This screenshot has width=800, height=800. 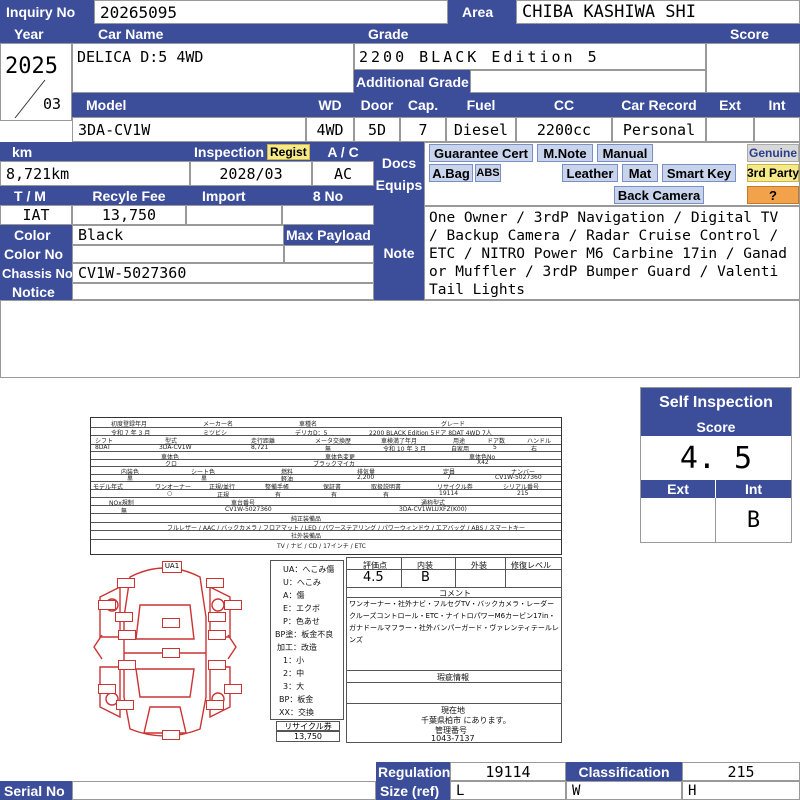 I want to click on sheet-row2-value-2: 3DA-CV1W, so click(x=175, y=447).